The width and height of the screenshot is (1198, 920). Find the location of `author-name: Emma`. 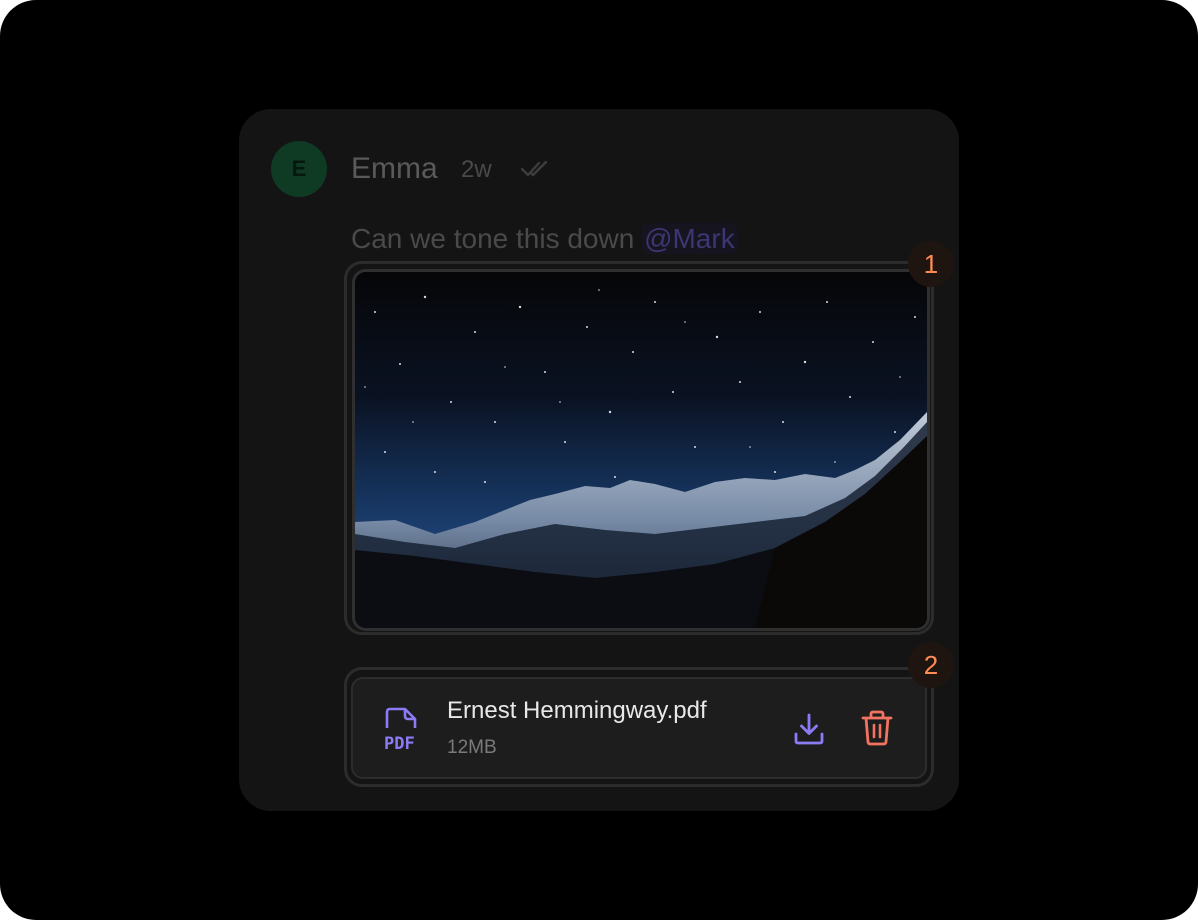

author-name: Emma is located at coordinates (394, 169).